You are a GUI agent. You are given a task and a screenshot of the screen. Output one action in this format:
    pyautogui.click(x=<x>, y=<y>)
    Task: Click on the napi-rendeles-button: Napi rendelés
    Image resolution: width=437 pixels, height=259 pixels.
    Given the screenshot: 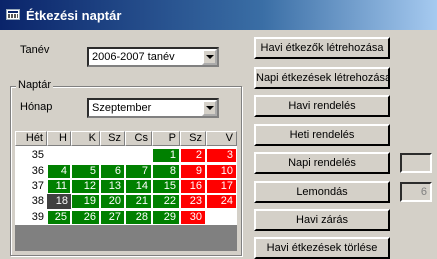 What is the action you would take?
    pyautogui.click(x=322, y=163)
    